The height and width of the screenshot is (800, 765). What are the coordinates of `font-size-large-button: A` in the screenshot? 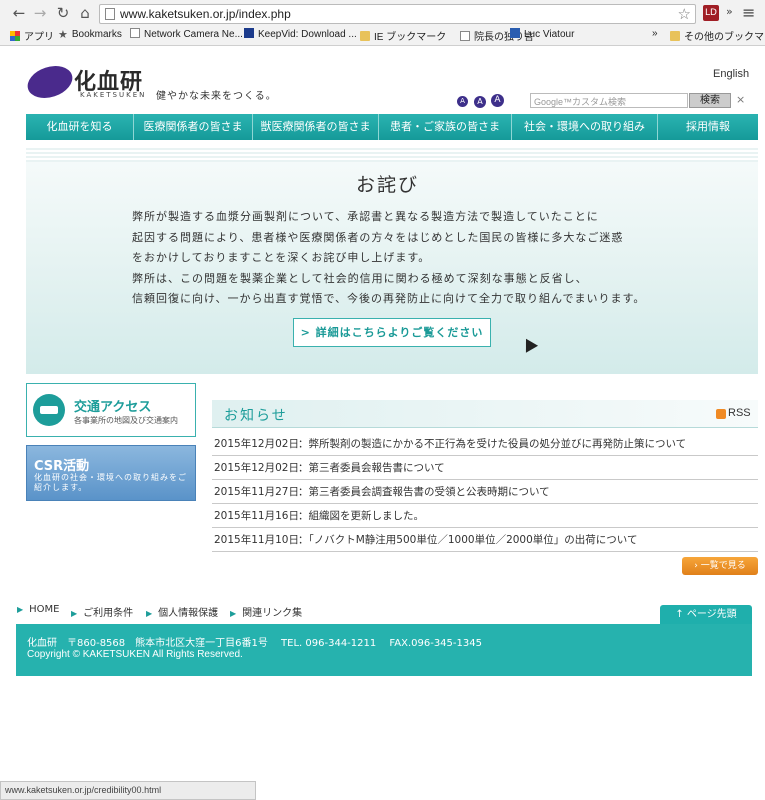 It's located at (497, 100).